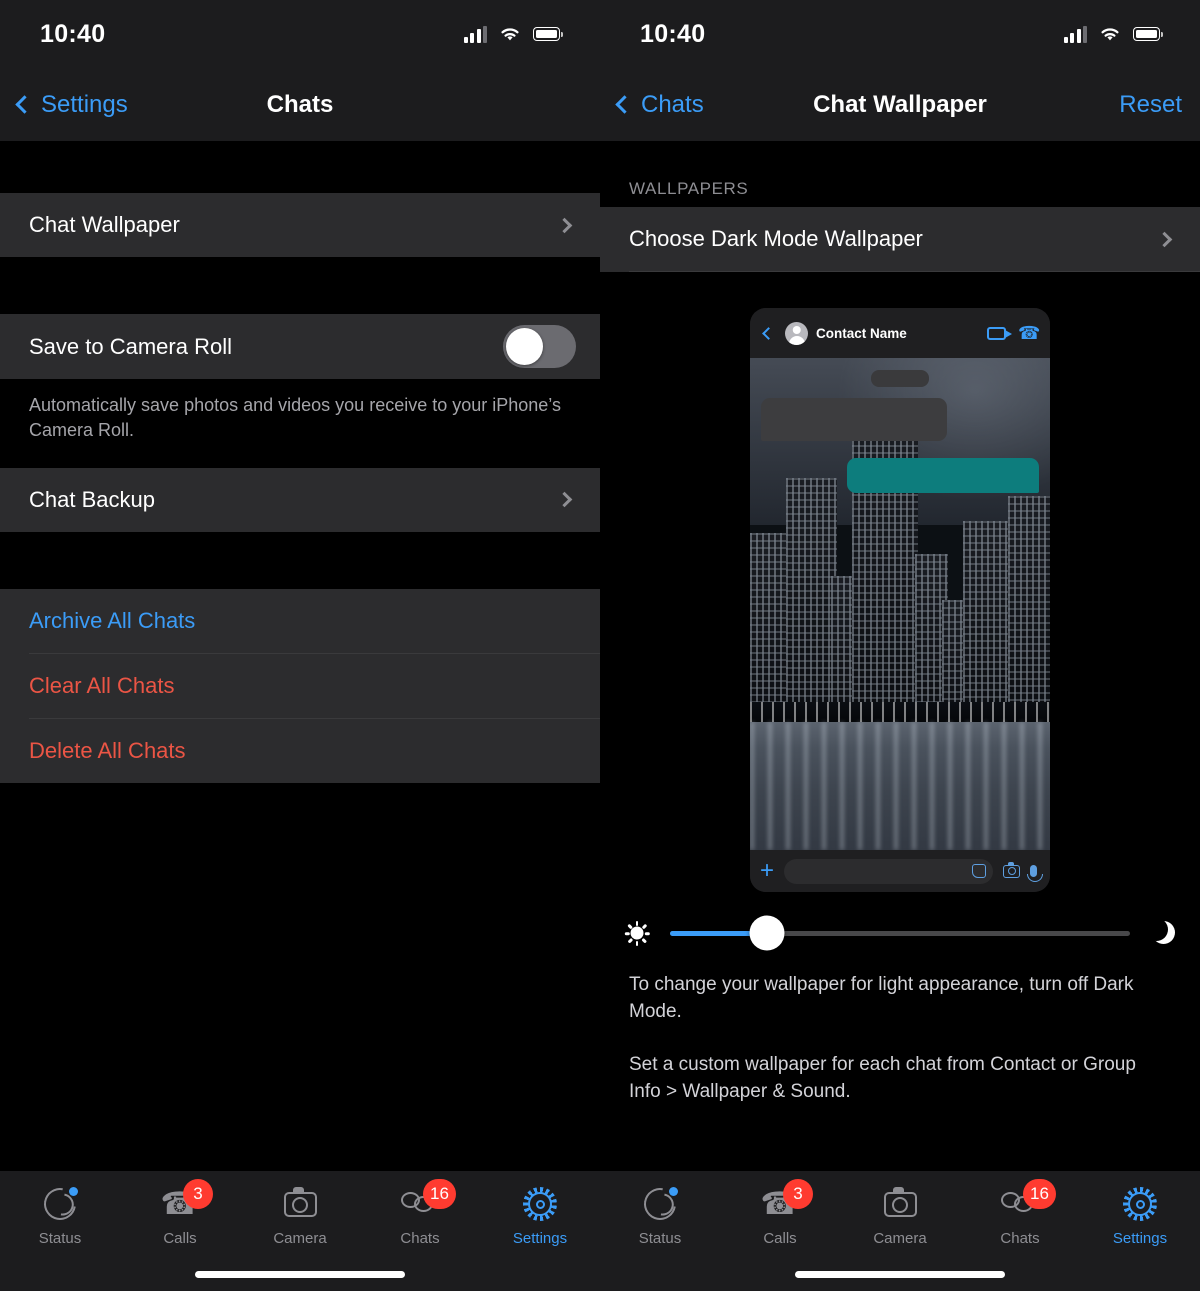 This screenshot has height=1291, width=1200. Describe the element at coordinates (637, 933) in the screenshot. I see `sun-icon` at that location.